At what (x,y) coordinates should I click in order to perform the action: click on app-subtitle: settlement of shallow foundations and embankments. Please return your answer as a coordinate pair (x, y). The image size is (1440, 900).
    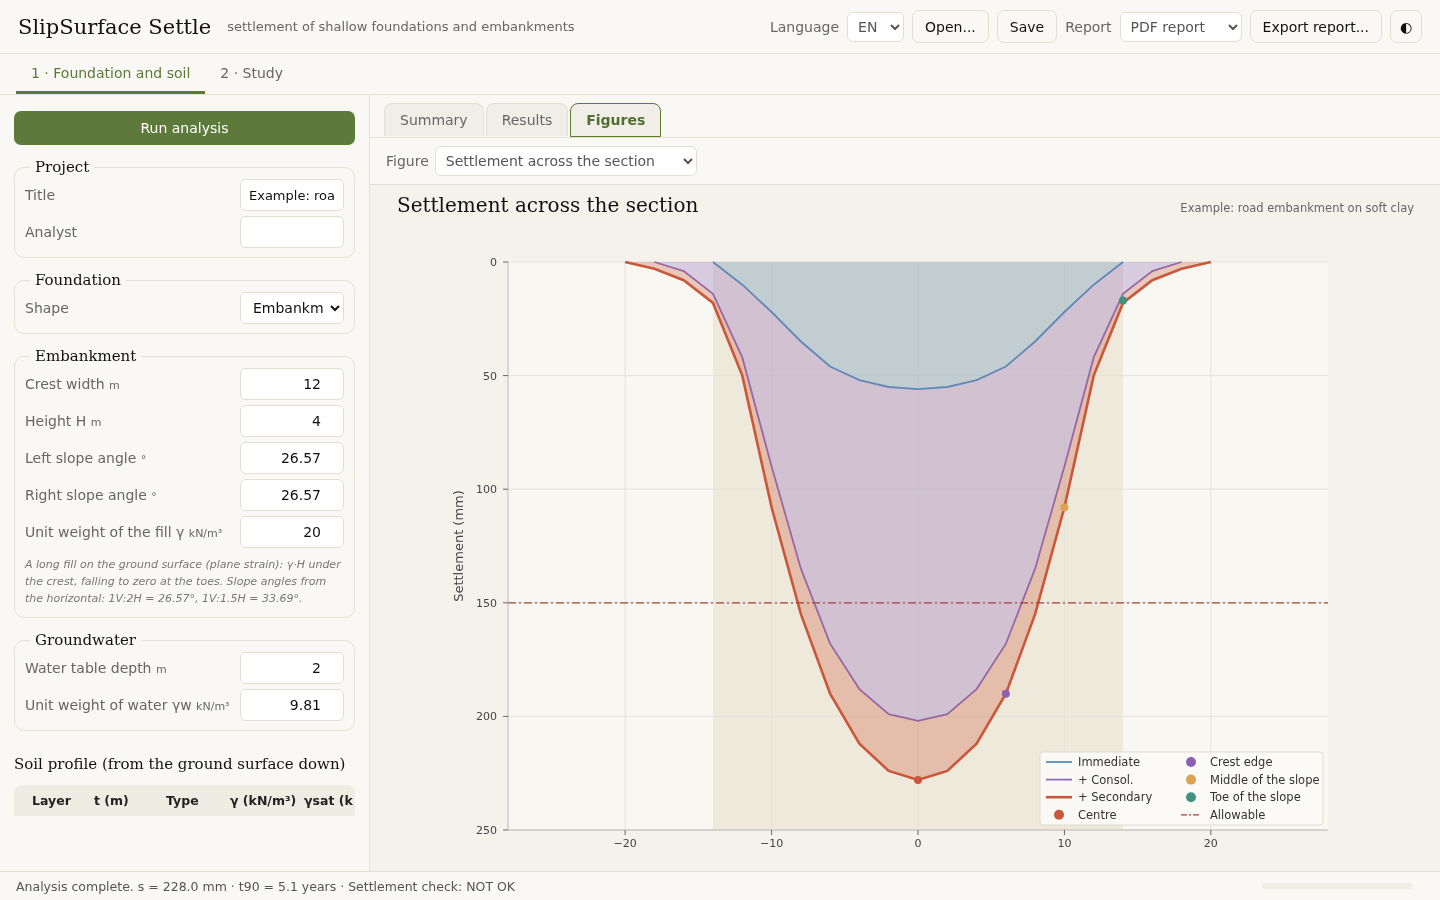
    Looking at the image, I should click on (401, 26).